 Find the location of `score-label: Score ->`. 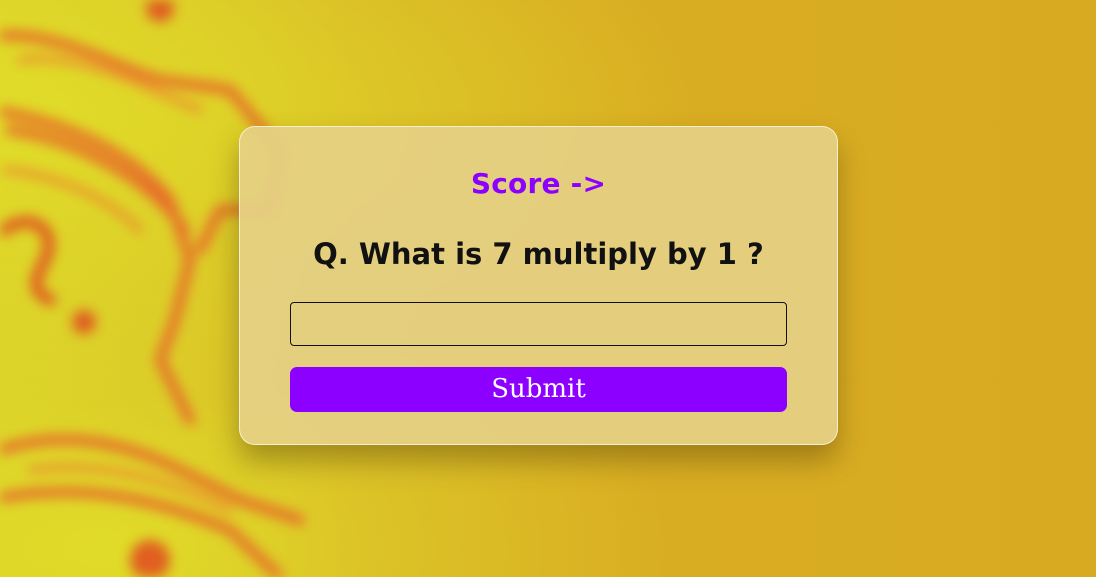

score-label: Score -> is located at coordinates (538, 183).